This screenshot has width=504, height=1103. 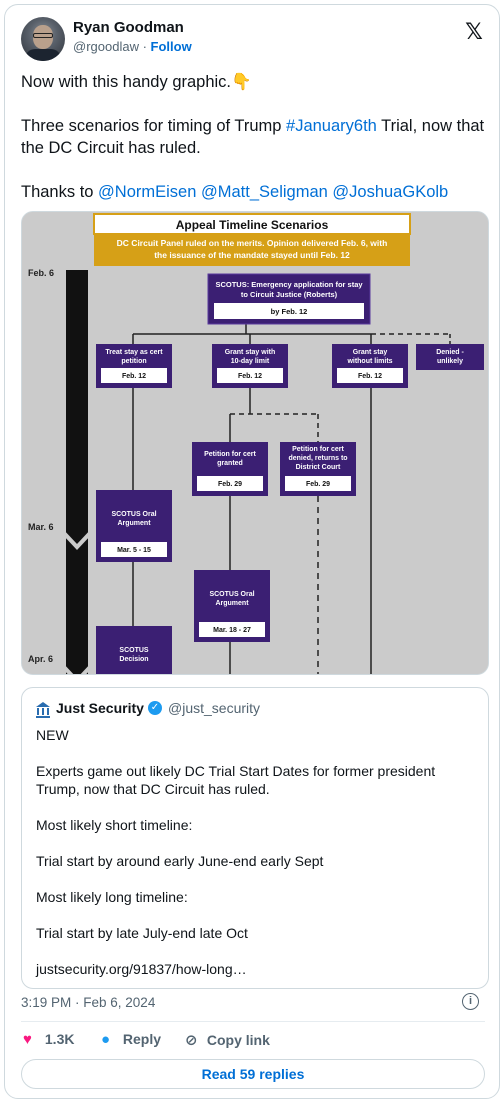 I want to click on reply-label: Reply, so click(x=142, y=1039).